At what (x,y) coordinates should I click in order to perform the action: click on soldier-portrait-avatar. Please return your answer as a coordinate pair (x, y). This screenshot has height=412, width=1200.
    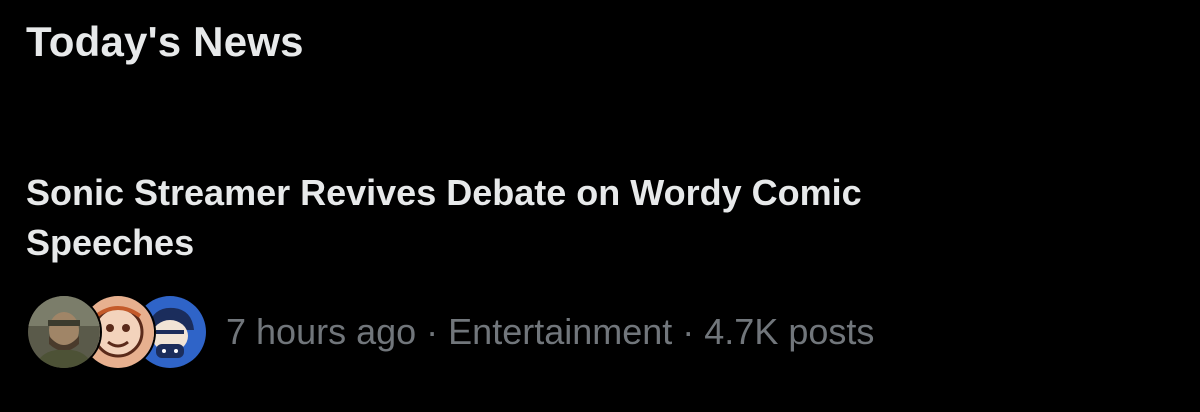
    Looking at the image, I should click on (64, 332).